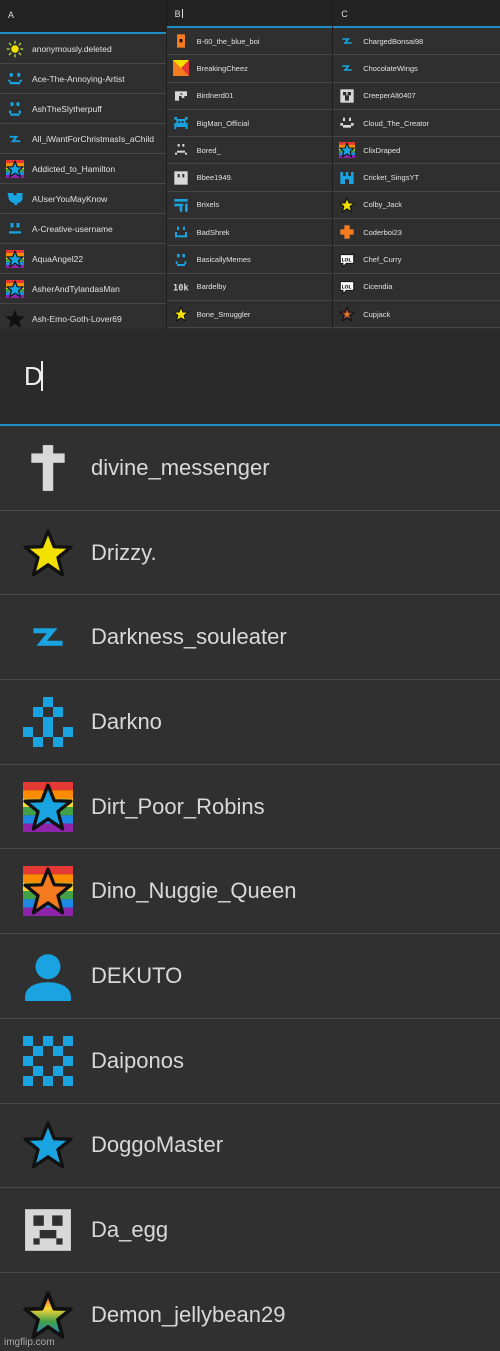 The width and height of the screenshot is (500, 1351). Describe the element at coordinates (15, 229) in the screenshot. I see `eyes-face-icon` at that location.